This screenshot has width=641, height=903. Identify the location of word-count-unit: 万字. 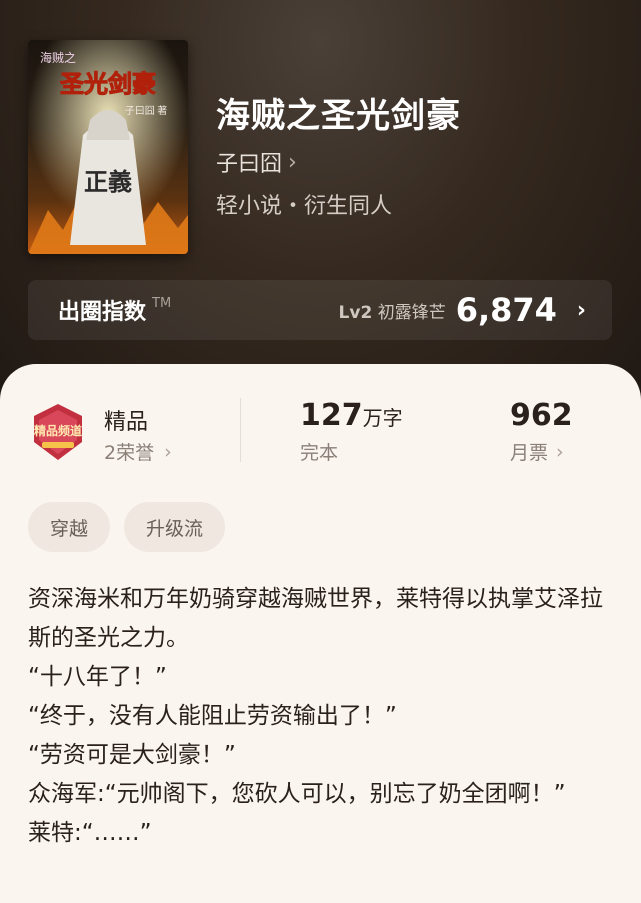
(382, 418).